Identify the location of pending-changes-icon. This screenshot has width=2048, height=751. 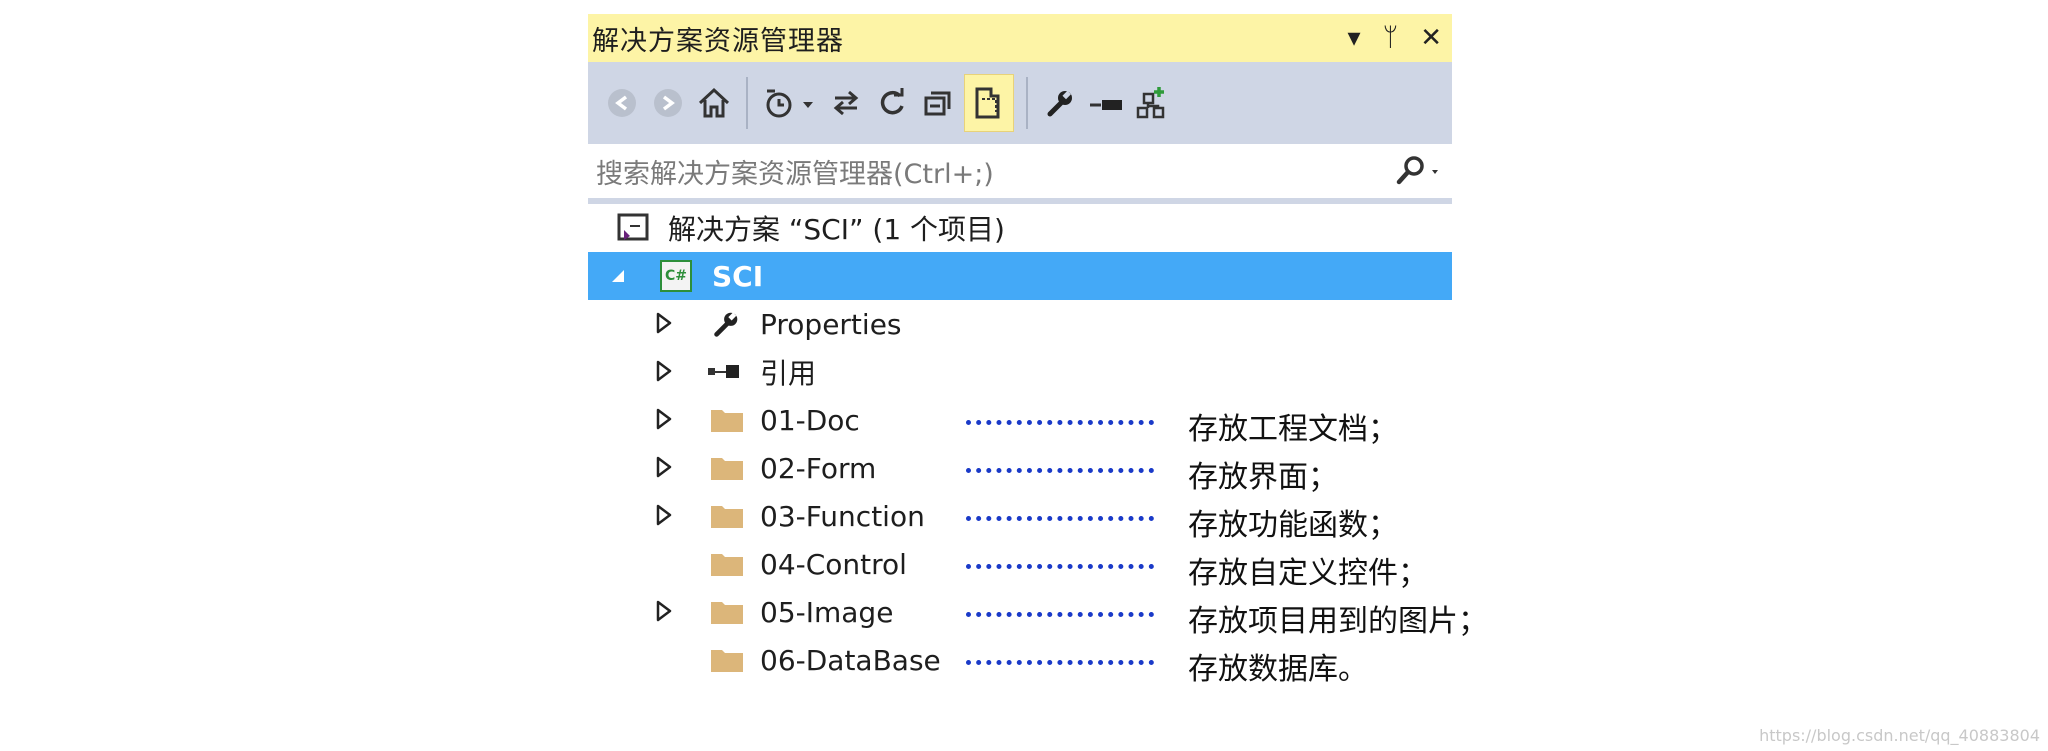
(790, 103).